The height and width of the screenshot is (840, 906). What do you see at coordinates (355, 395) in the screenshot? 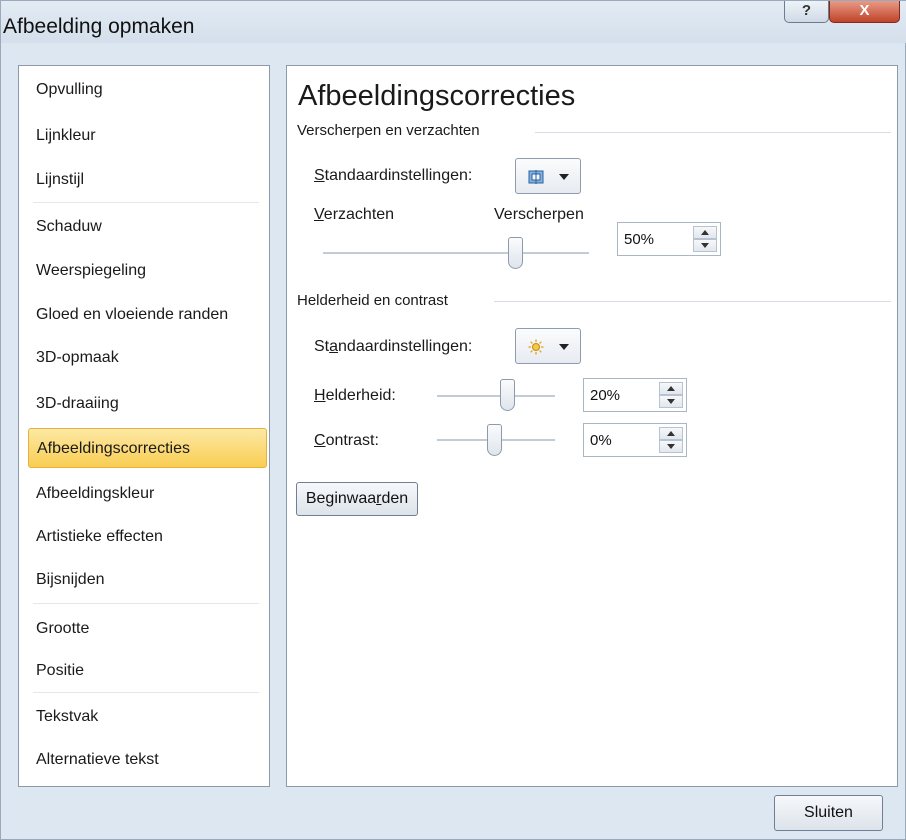
I see `brightness-label: Helderheid:` at bounding box center [355, 395].